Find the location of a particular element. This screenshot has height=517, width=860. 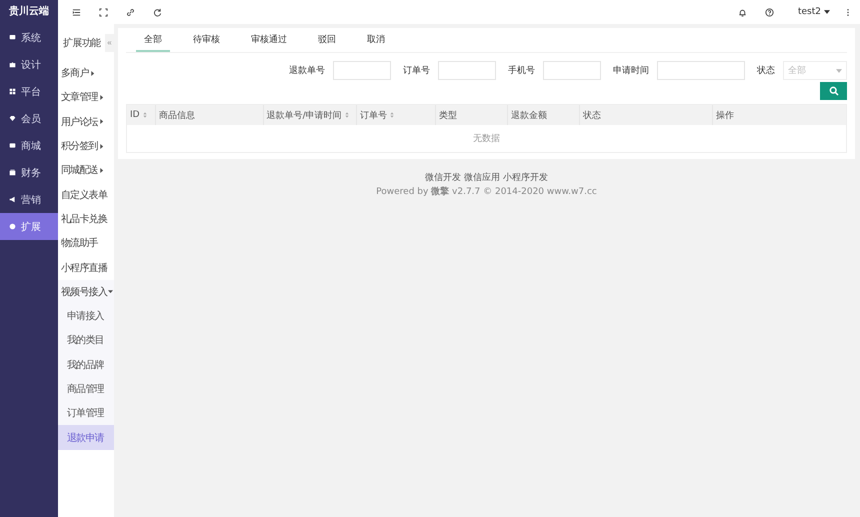

refresh-icon is located at coordinates (157, 12).